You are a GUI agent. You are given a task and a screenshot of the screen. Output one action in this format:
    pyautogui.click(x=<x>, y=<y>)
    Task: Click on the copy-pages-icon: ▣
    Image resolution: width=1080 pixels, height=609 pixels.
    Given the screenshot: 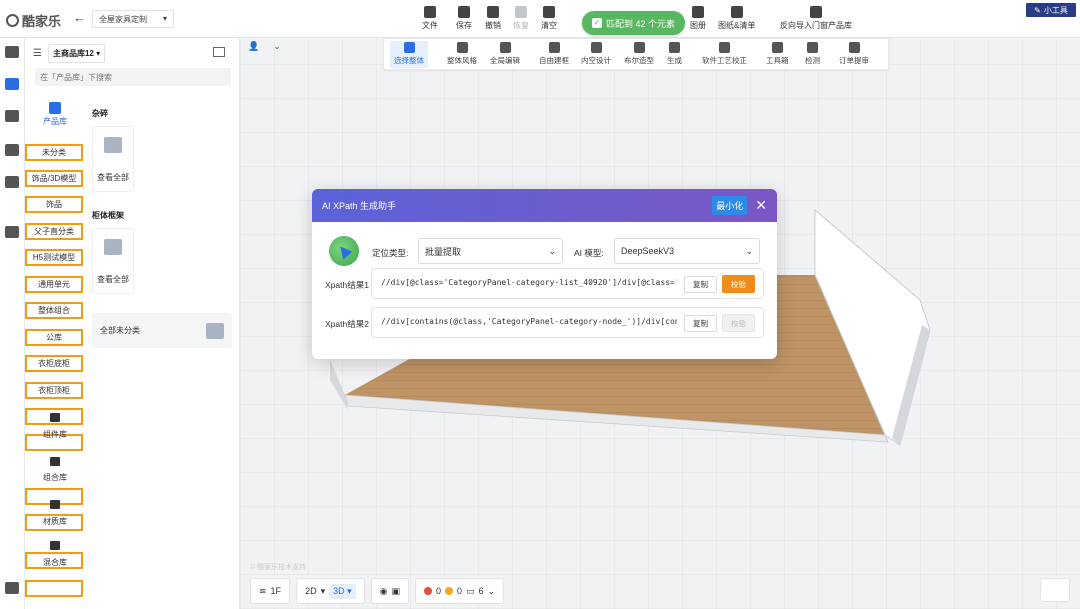 What is the action you would take?
    pyautogui.click(x=396, y=591)
    